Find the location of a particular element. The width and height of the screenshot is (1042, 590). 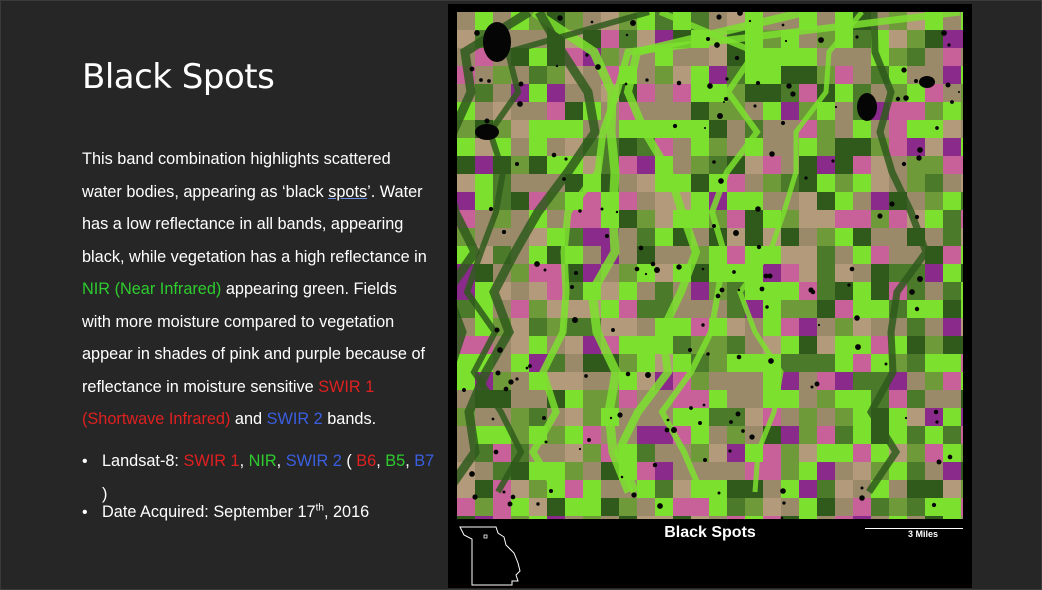

bullet-date: Date Acquired: September 17th, 2016 is located at coordinates (259, 512).